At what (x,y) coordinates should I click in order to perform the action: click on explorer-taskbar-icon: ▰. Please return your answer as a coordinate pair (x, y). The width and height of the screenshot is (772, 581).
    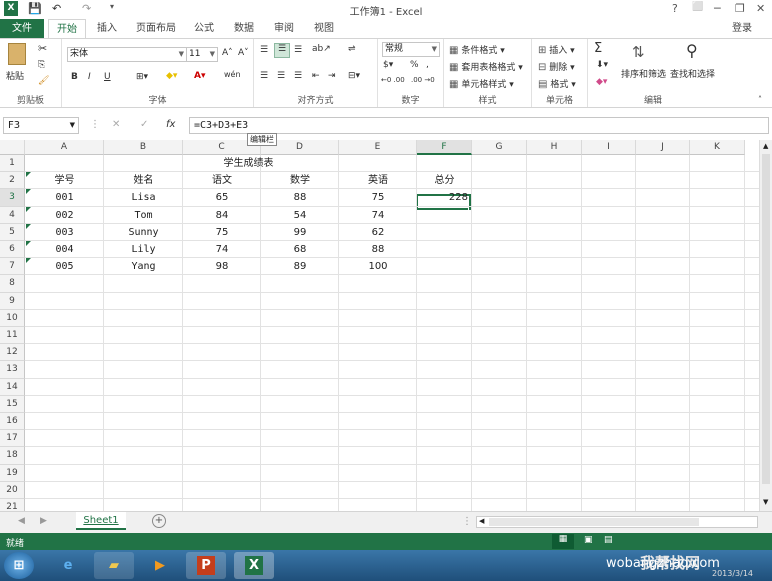
    Looking at the image, I should click on (114, 565).